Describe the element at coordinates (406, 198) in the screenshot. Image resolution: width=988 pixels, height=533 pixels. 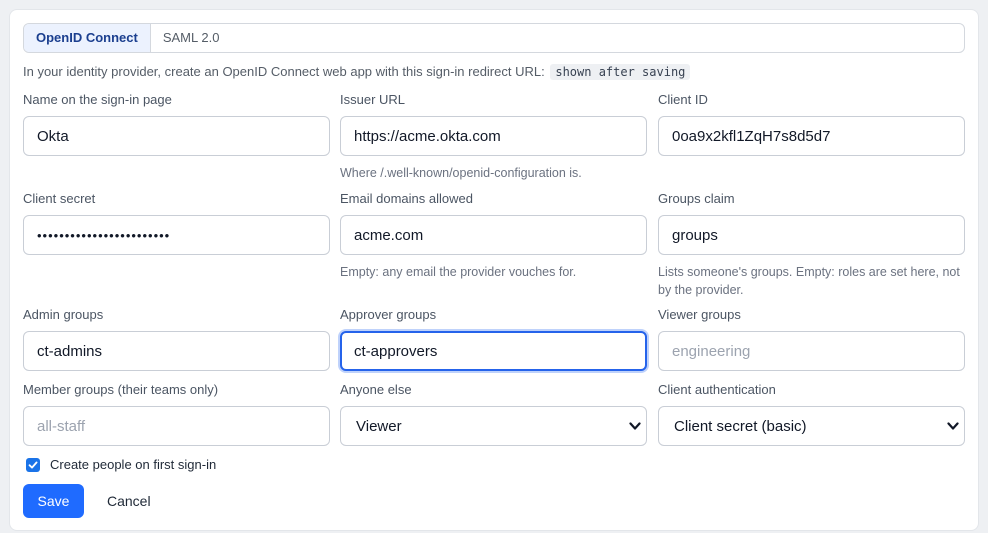
I see `email-domains-label: Email domains allowed` at that location.